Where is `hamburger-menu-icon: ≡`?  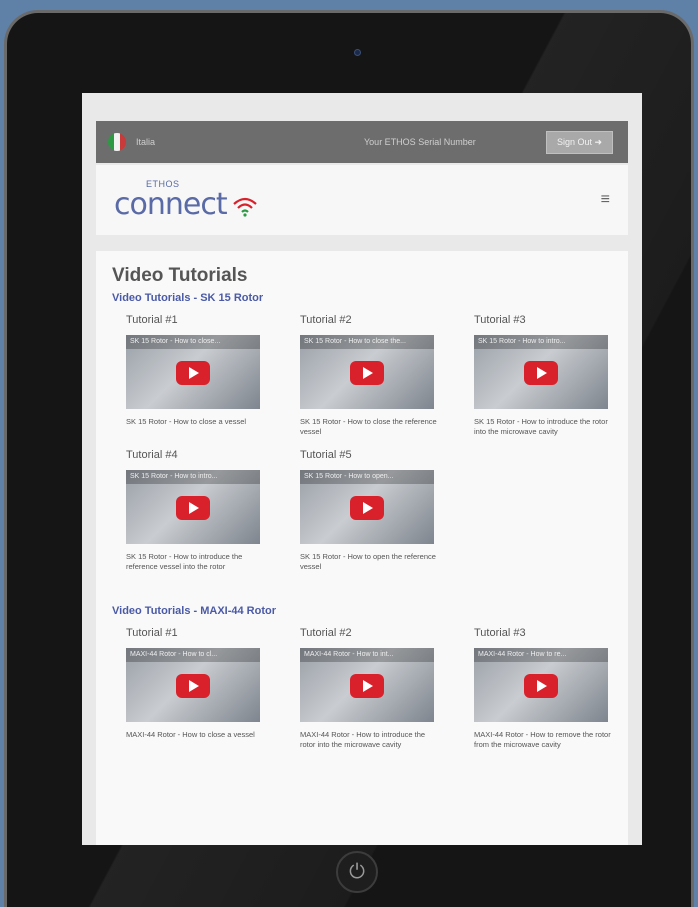 hamburger-menu-icon: ≡ is located at coordinates (605, 200).